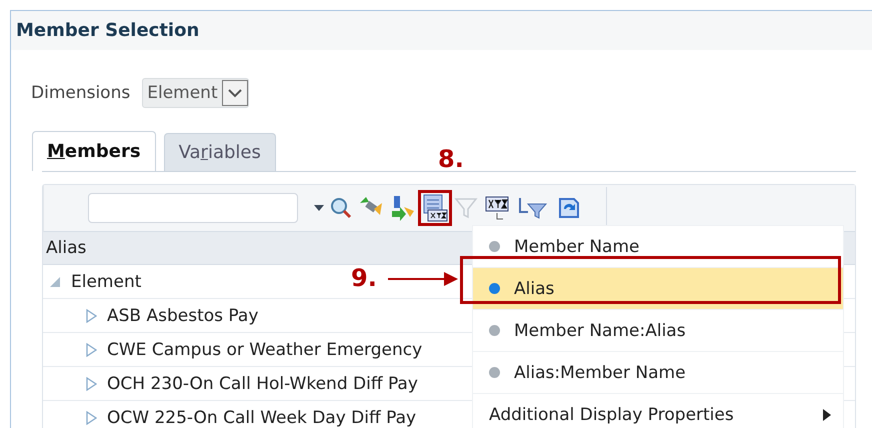 The image size is (872, 428). Describe the element at coordinates (658, 289) in the screenshot. I see `menu-item: Alias` at that location.